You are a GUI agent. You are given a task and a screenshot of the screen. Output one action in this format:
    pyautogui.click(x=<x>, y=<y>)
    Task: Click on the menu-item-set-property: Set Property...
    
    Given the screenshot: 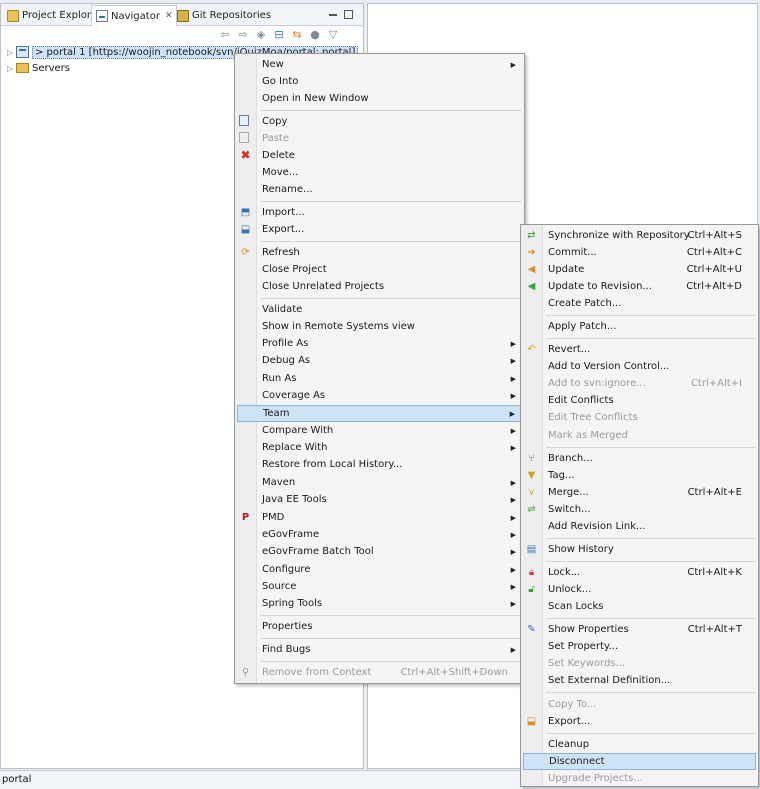 What is the action you would take?
    pyautogui.click(x=639, y=646)
    